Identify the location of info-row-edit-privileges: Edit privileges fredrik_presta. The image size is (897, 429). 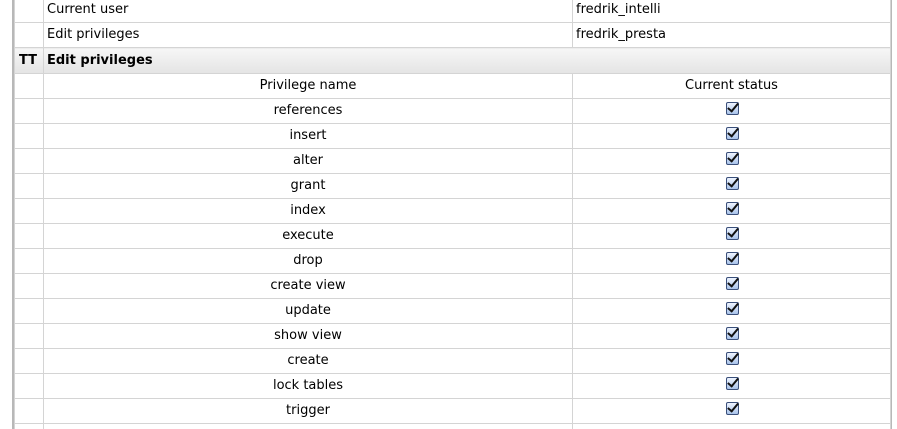
(452, 35).